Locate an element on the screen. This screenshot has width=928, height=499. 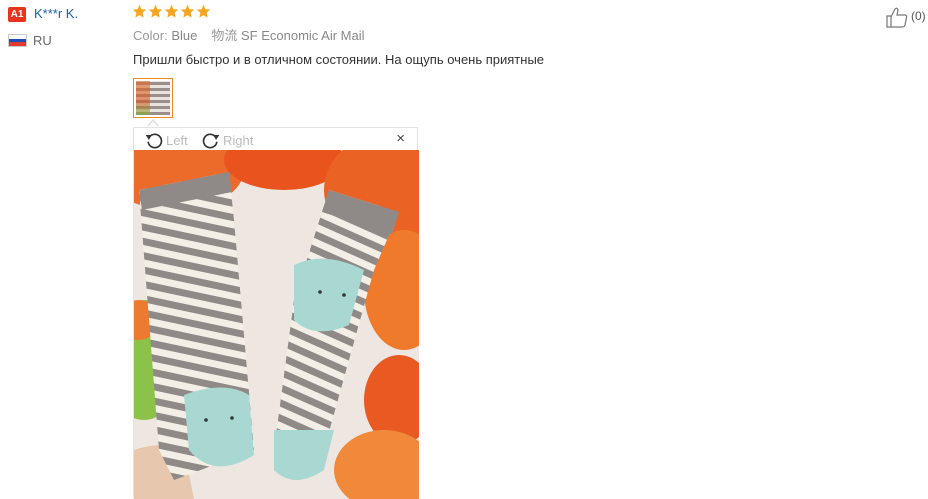
review-photo-thumbnail is located at coordinates (153, 98).